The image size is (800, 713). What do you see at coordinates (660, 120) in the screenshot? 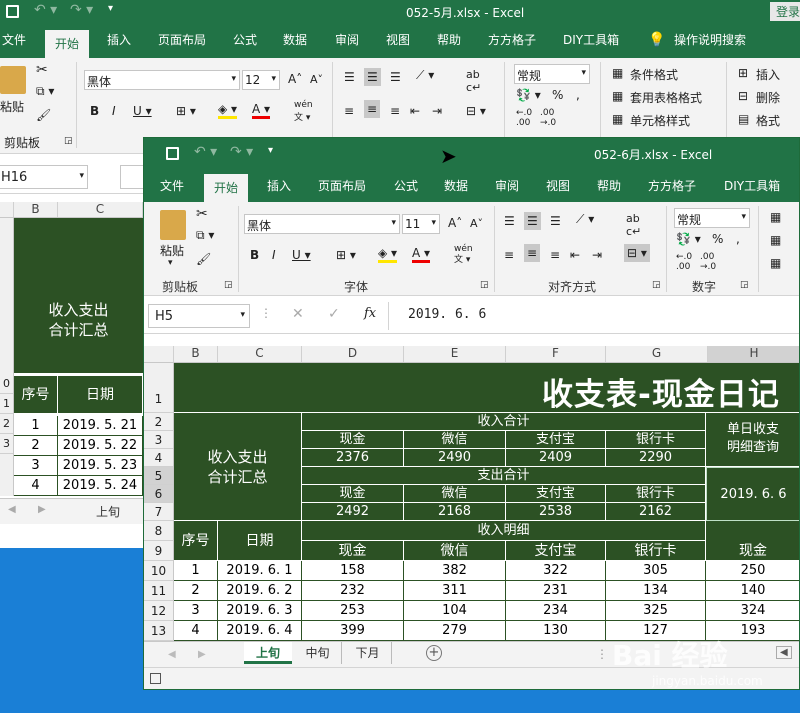
I see `cell-styles-button: 单元格样式` at bounding box center [660, 120].